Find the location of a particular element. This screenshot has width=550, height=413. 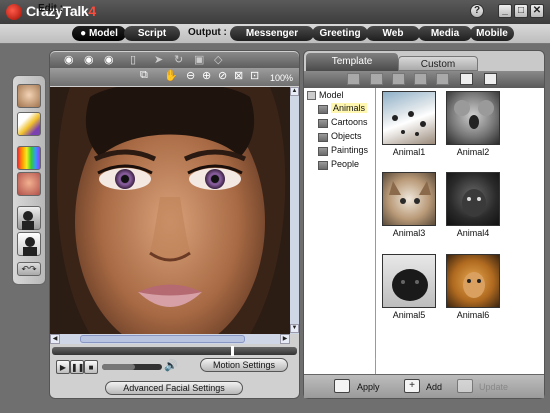

play-button: ▶ is located at coordinates (63, 367).